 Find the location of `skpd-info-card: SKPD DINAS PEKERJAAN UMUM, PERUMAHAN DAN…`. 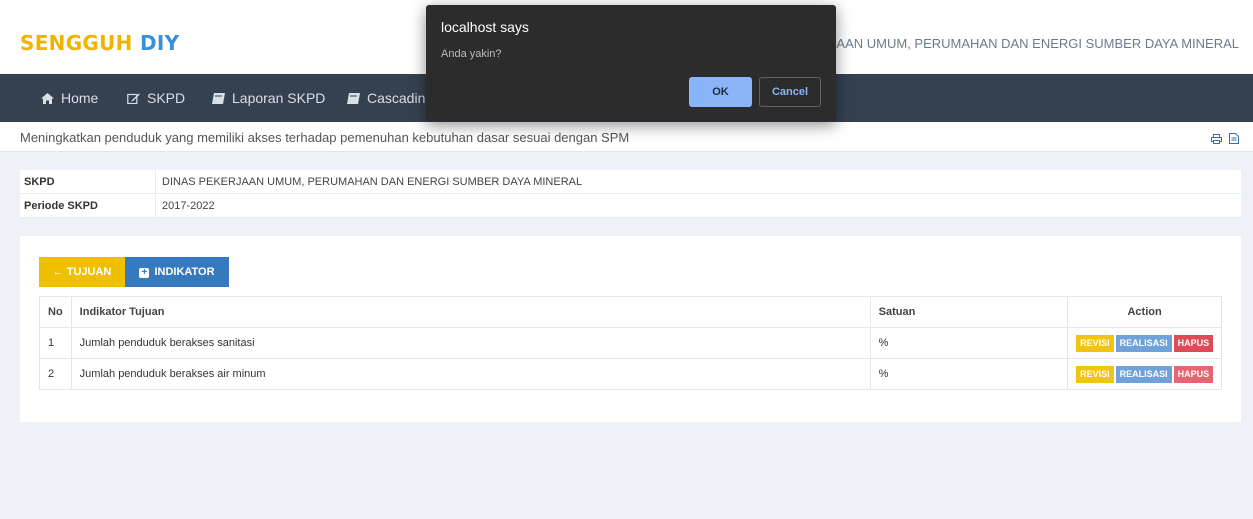

skpd-info-card: SKPD DINAS PEKERJAAN UMUM, PERUMAHAN DAN… is located at coordinates (630, 194).